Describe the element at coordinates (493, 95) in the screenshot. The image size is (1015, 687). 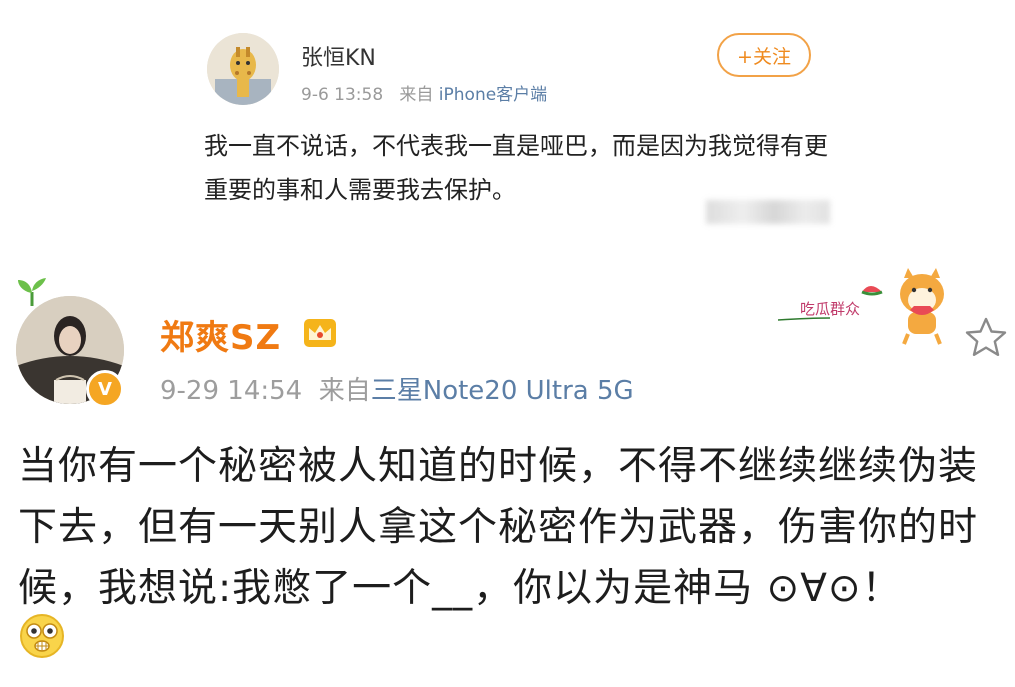
I see `source-device: iPhone客户端` at that location.